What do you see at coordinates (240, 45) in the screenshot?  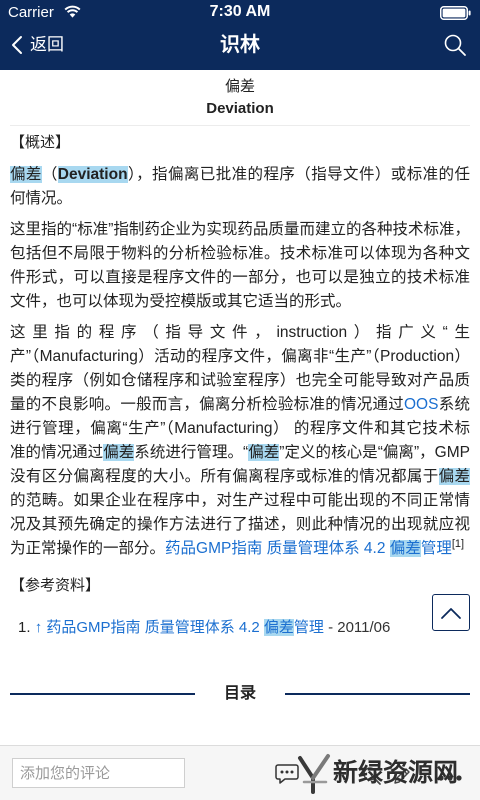 I see `page-title: 识林` at bounding box center [240, 45].